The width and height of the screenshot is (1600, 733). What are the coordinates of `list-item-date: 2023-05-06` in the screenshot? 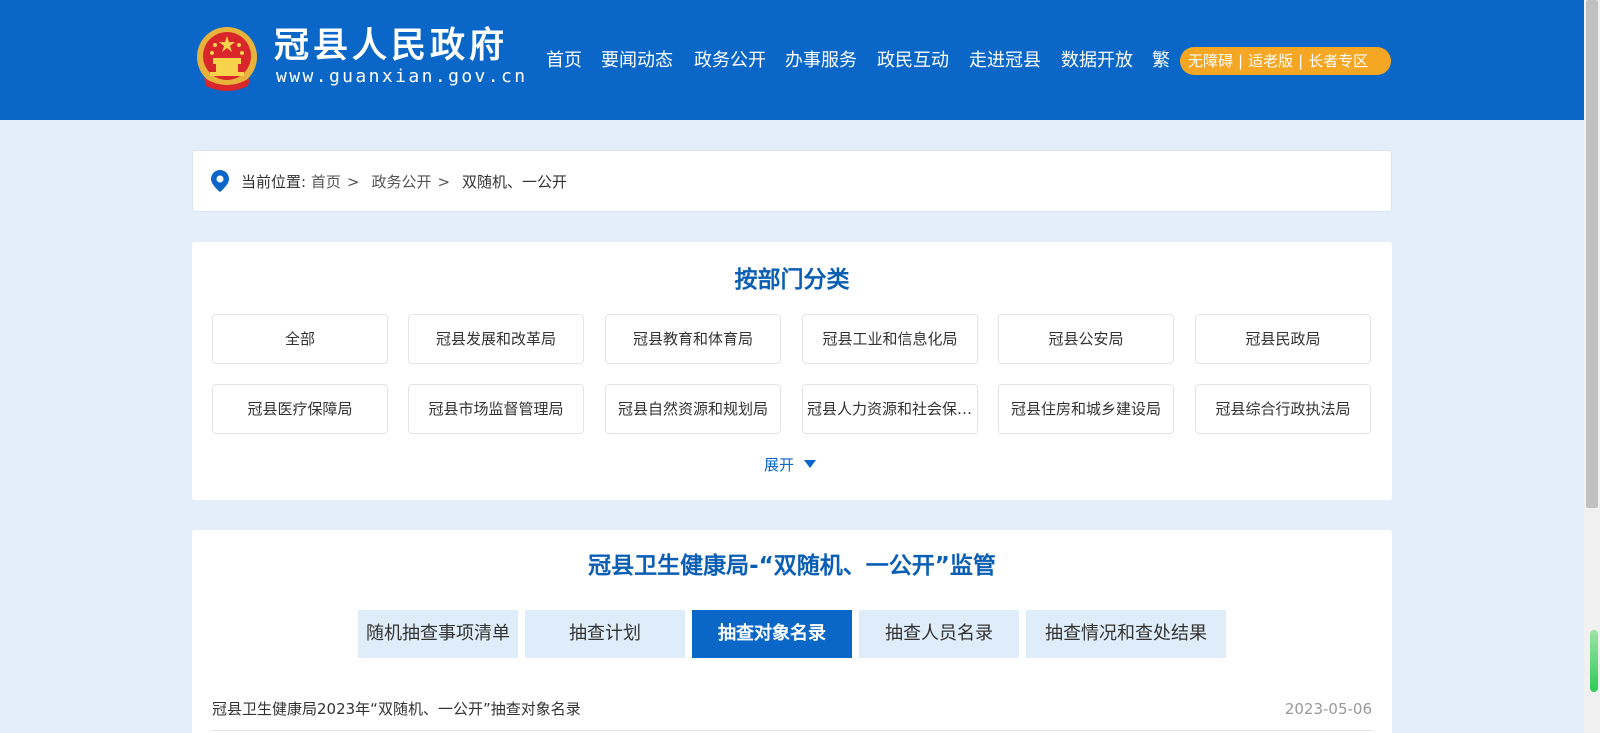 It's located at (1328, 709).